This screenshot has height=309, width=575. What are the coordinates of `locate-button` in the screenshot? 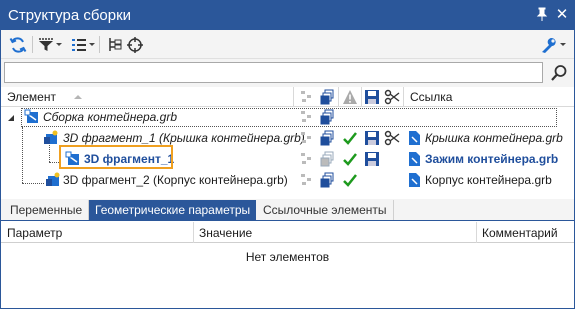 It's located at (135, 44).